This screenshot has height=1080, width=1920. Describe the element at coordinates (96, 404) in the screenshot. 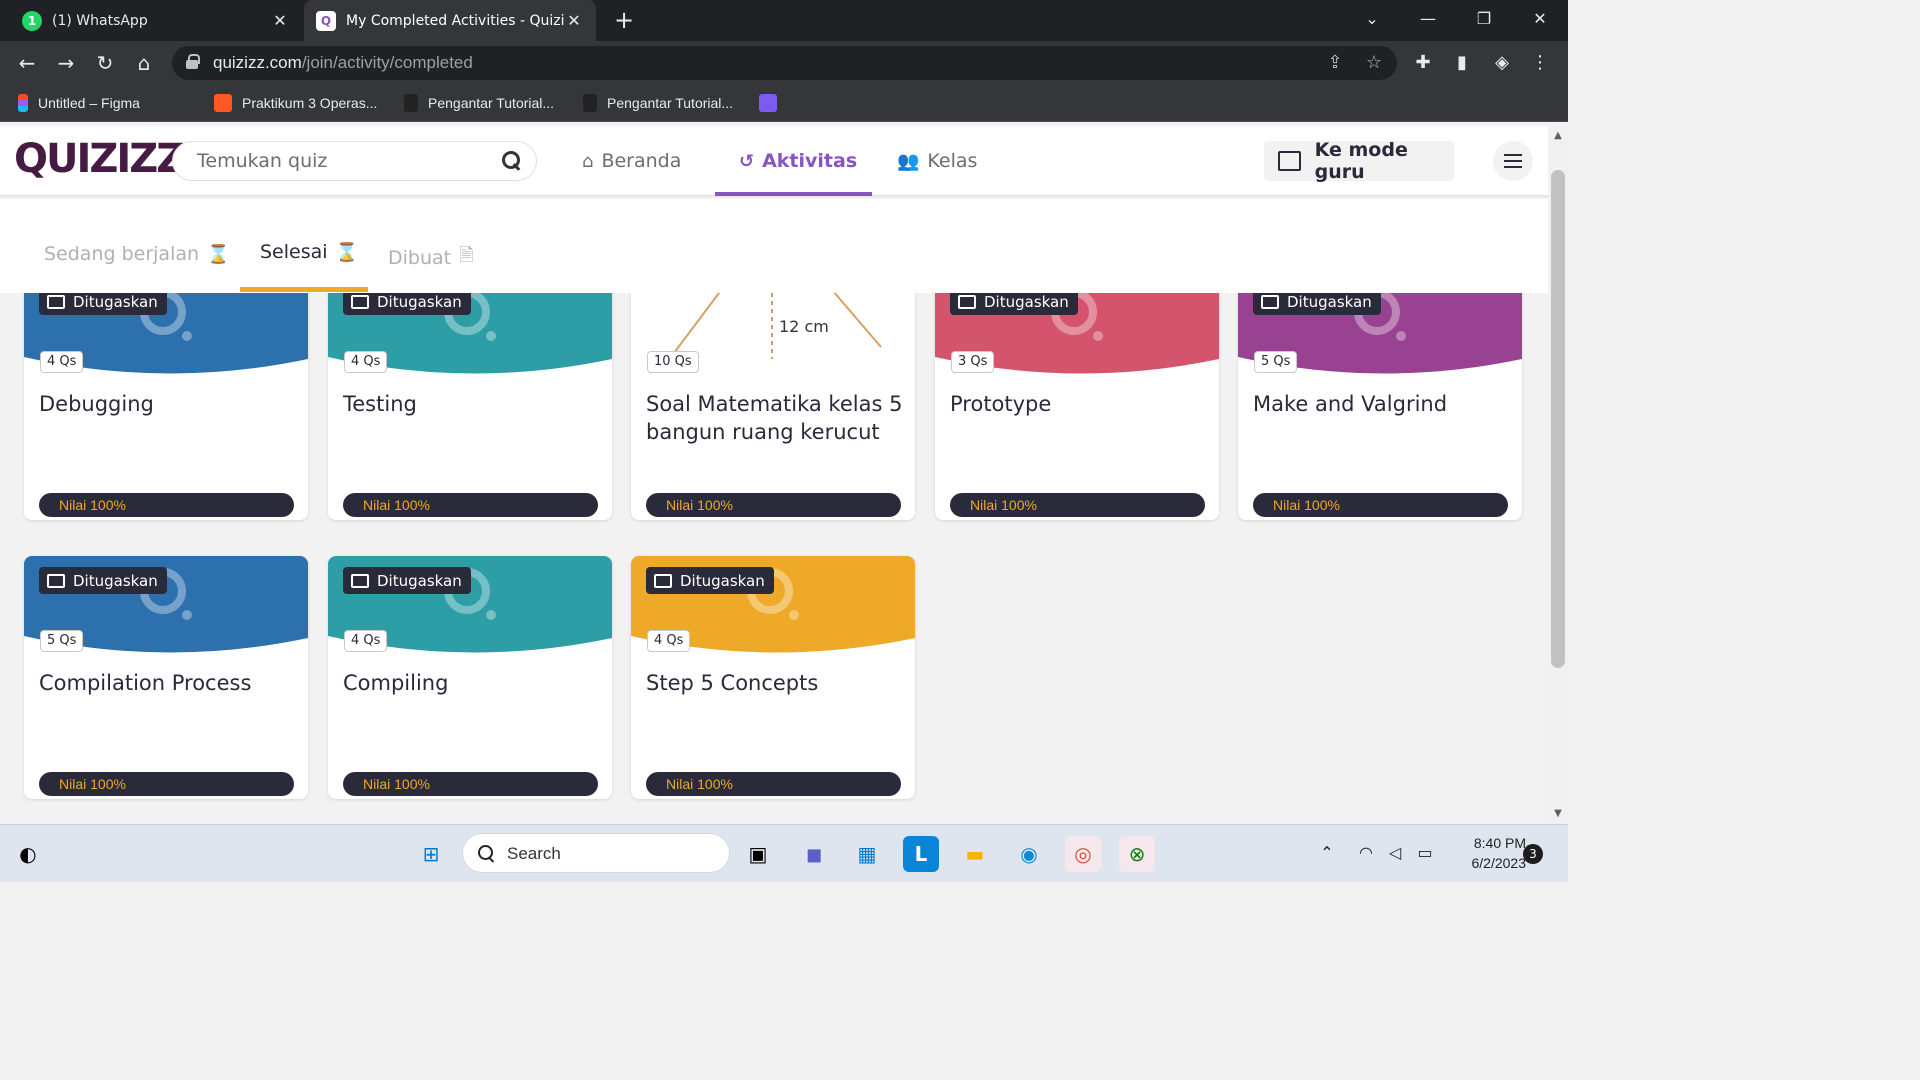

I see `card-title: Debugging` at that location.